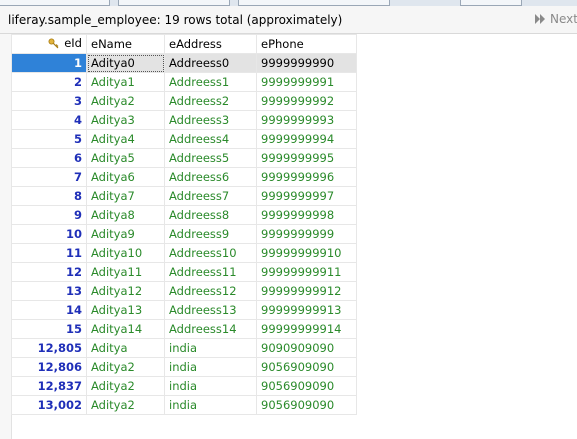 Image resolution: width=577 pixels, height=439 pixels. Describe the element at coordinates (555, 19) in the screenshot. I see `next-button: Next` at that location.